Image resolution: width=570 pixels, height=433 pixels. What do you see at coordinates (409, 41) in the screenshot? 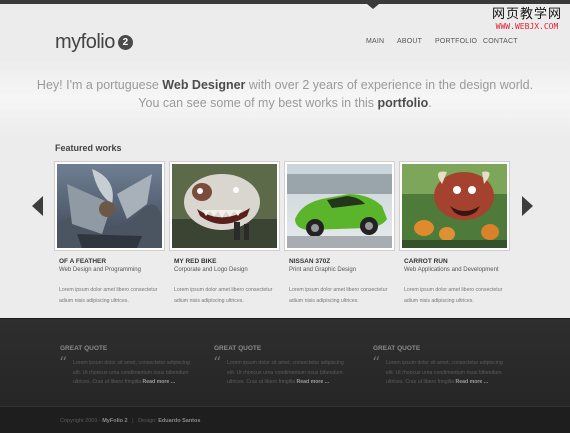
I see `nav-item-about: ABOUT` at bounding box center [409, 41].